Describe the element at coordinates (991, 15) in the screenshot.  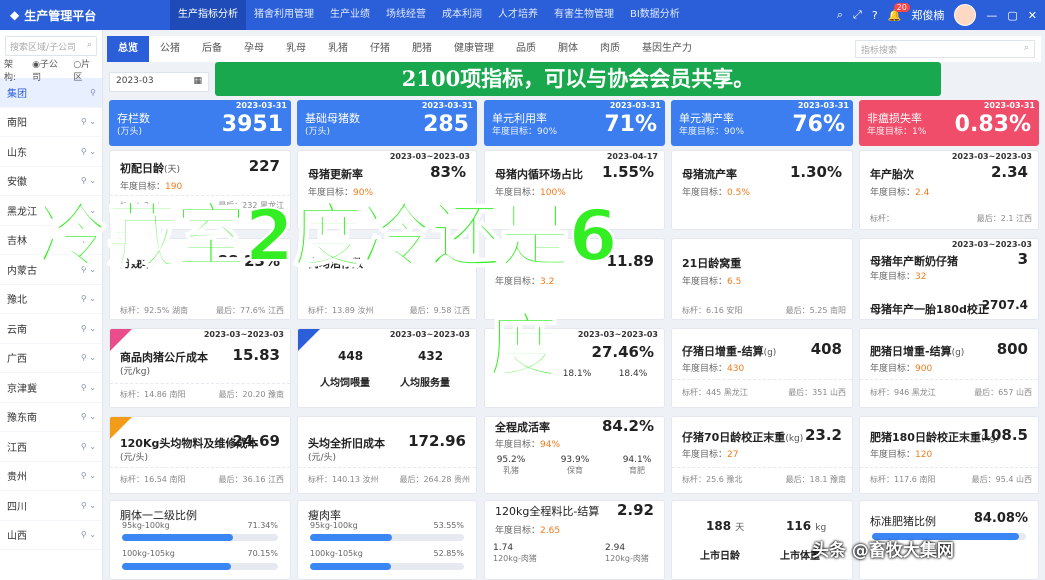
I see `minimize-icon: —` at that location.